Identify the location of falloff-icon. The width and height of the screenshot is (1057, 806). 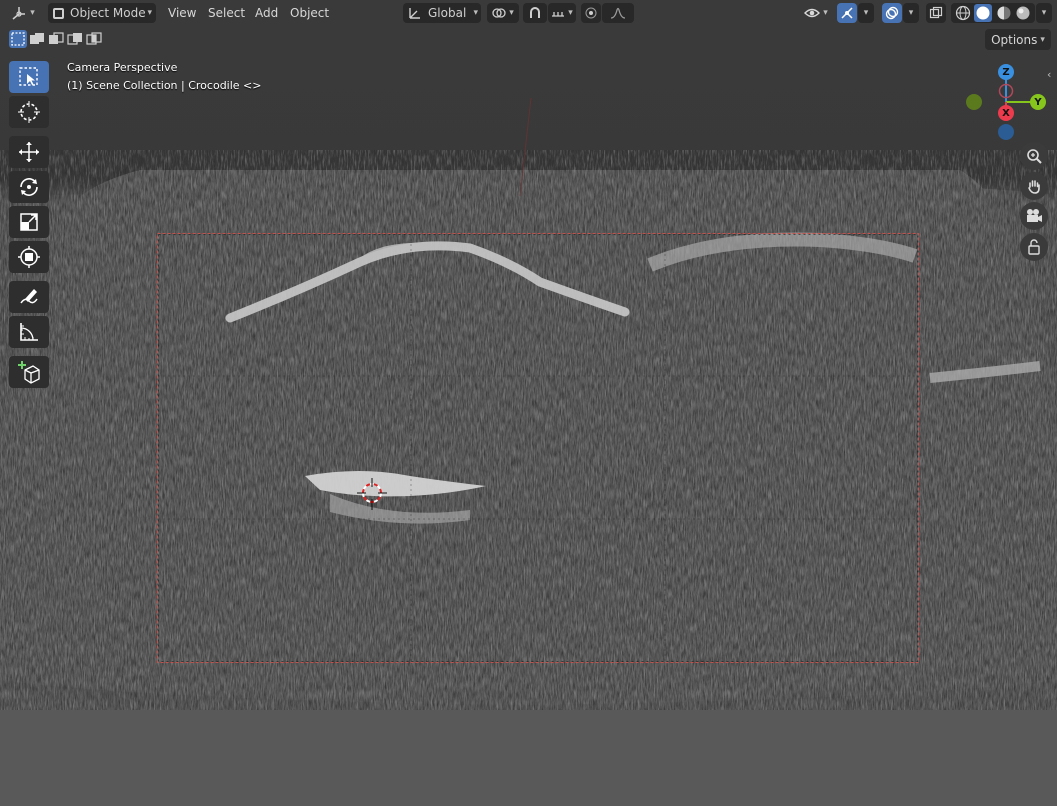
(618, 13).